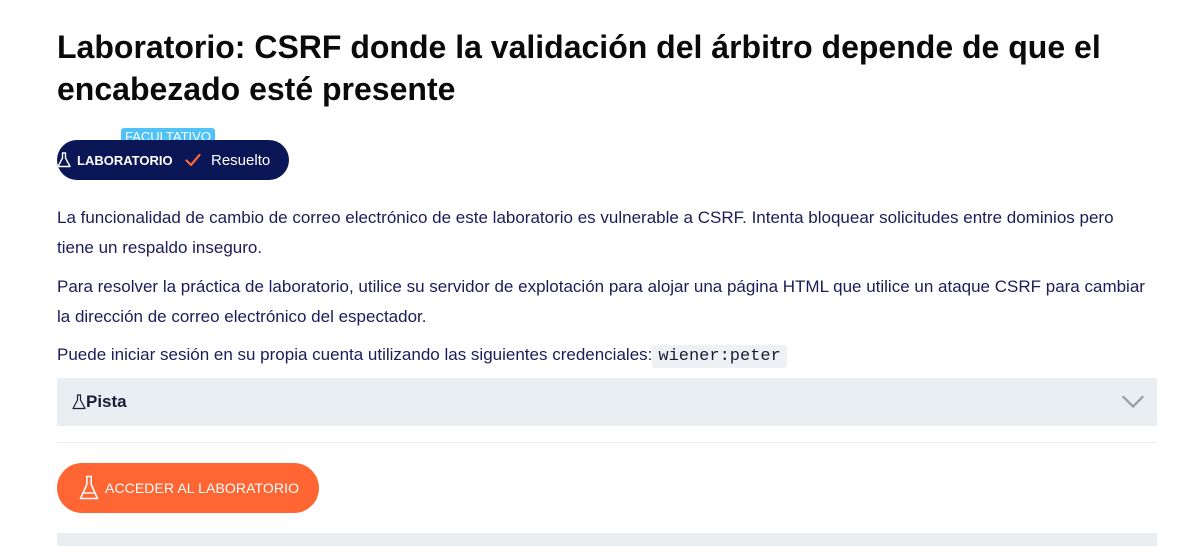 This screenshot has height=546, width=1192. I want to click on lab-badge-group: FACULTATIVO LABORATORIO Resuelto, so click(177, 154).